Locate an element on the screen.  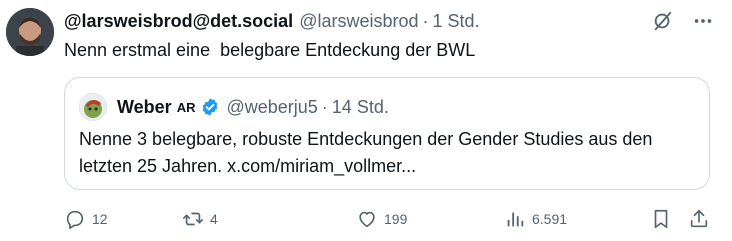
more-icon is located at coordinates (703, 21).